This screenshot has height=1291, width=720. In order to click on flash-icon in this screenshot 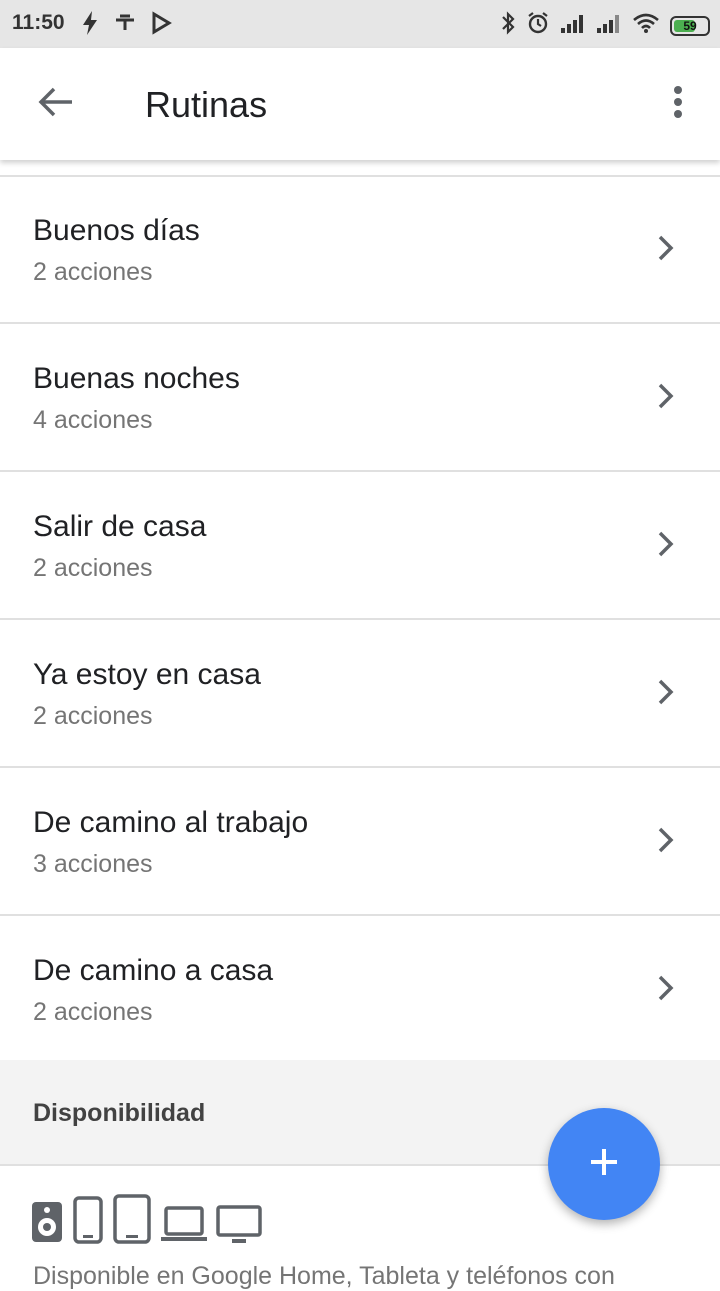, I will do `click(90, 25)`.